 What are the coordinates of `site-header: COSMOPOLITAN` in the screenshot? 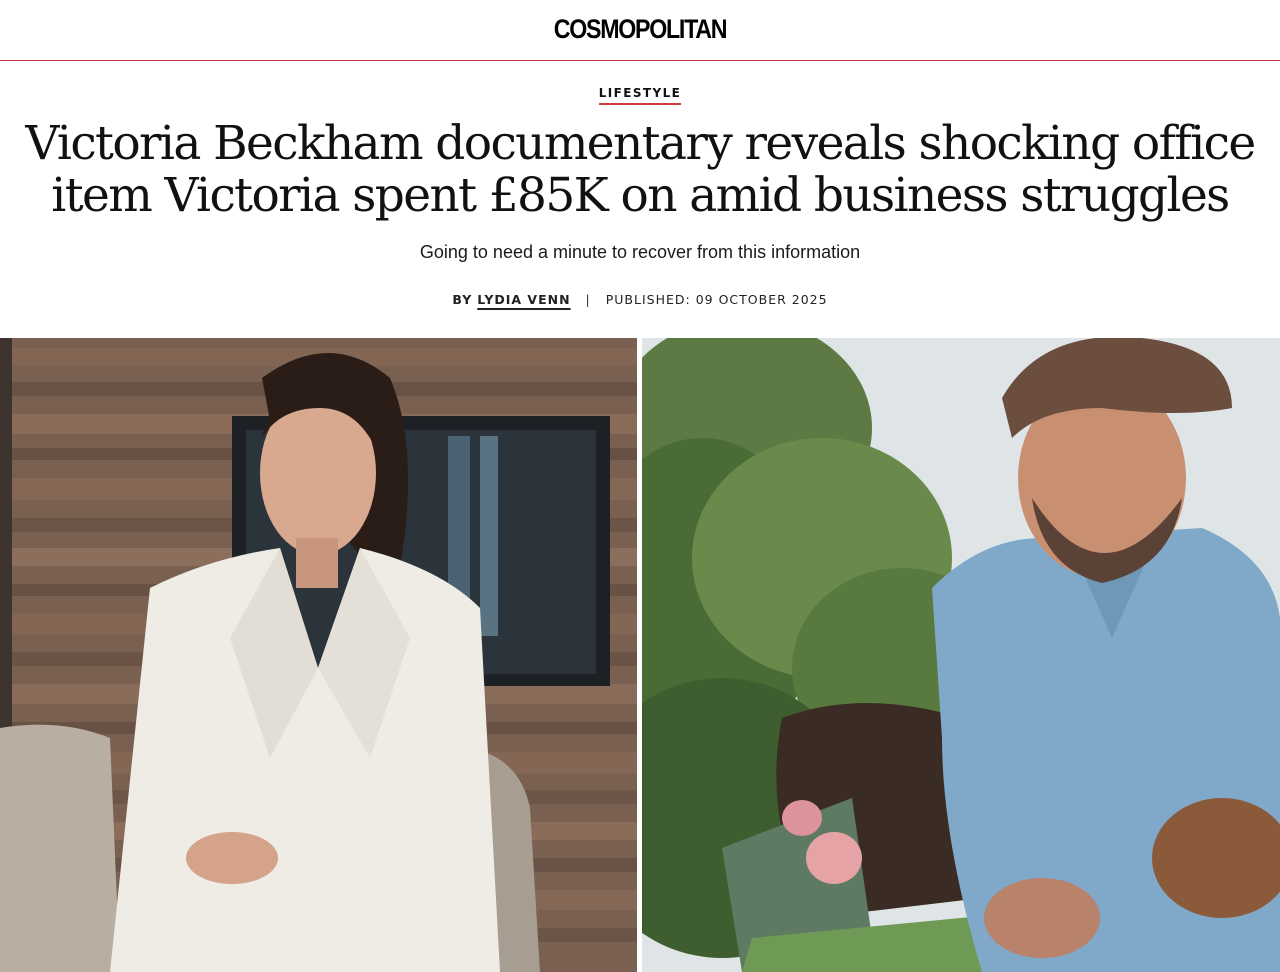 It's located at (640, 30).